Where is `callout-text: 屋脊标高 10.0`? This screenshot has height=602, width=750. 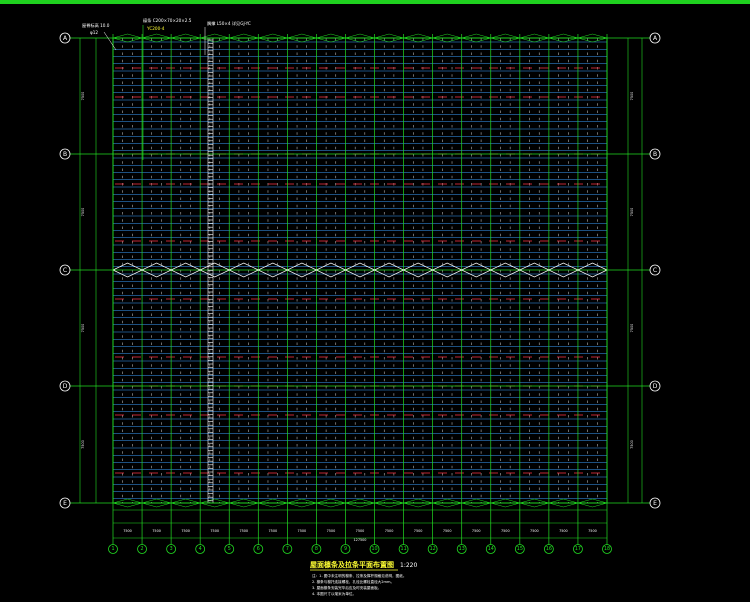 callout-text: 屋脊标高 10.0 is located at coordinates (96, 25).